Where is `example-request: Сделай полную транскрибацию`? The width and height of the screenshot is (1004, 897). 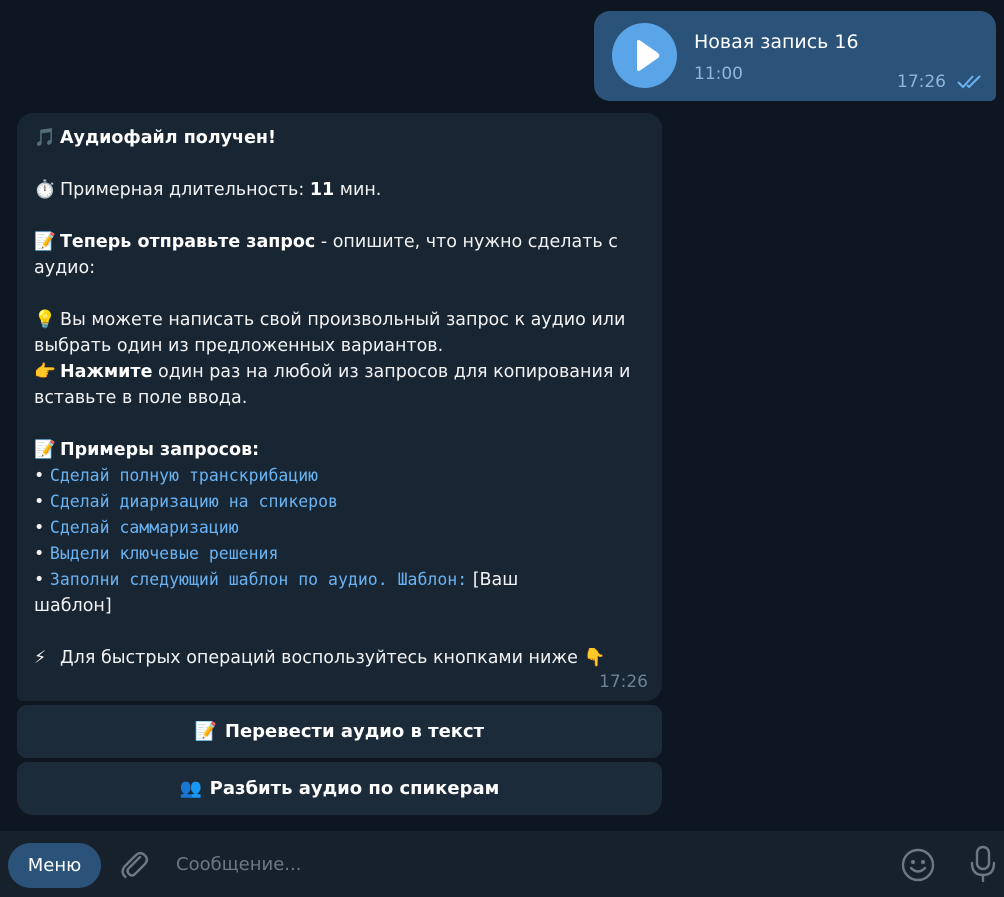
example-request: Сделай полную транскрибацию is located at coordinates (184, 475).